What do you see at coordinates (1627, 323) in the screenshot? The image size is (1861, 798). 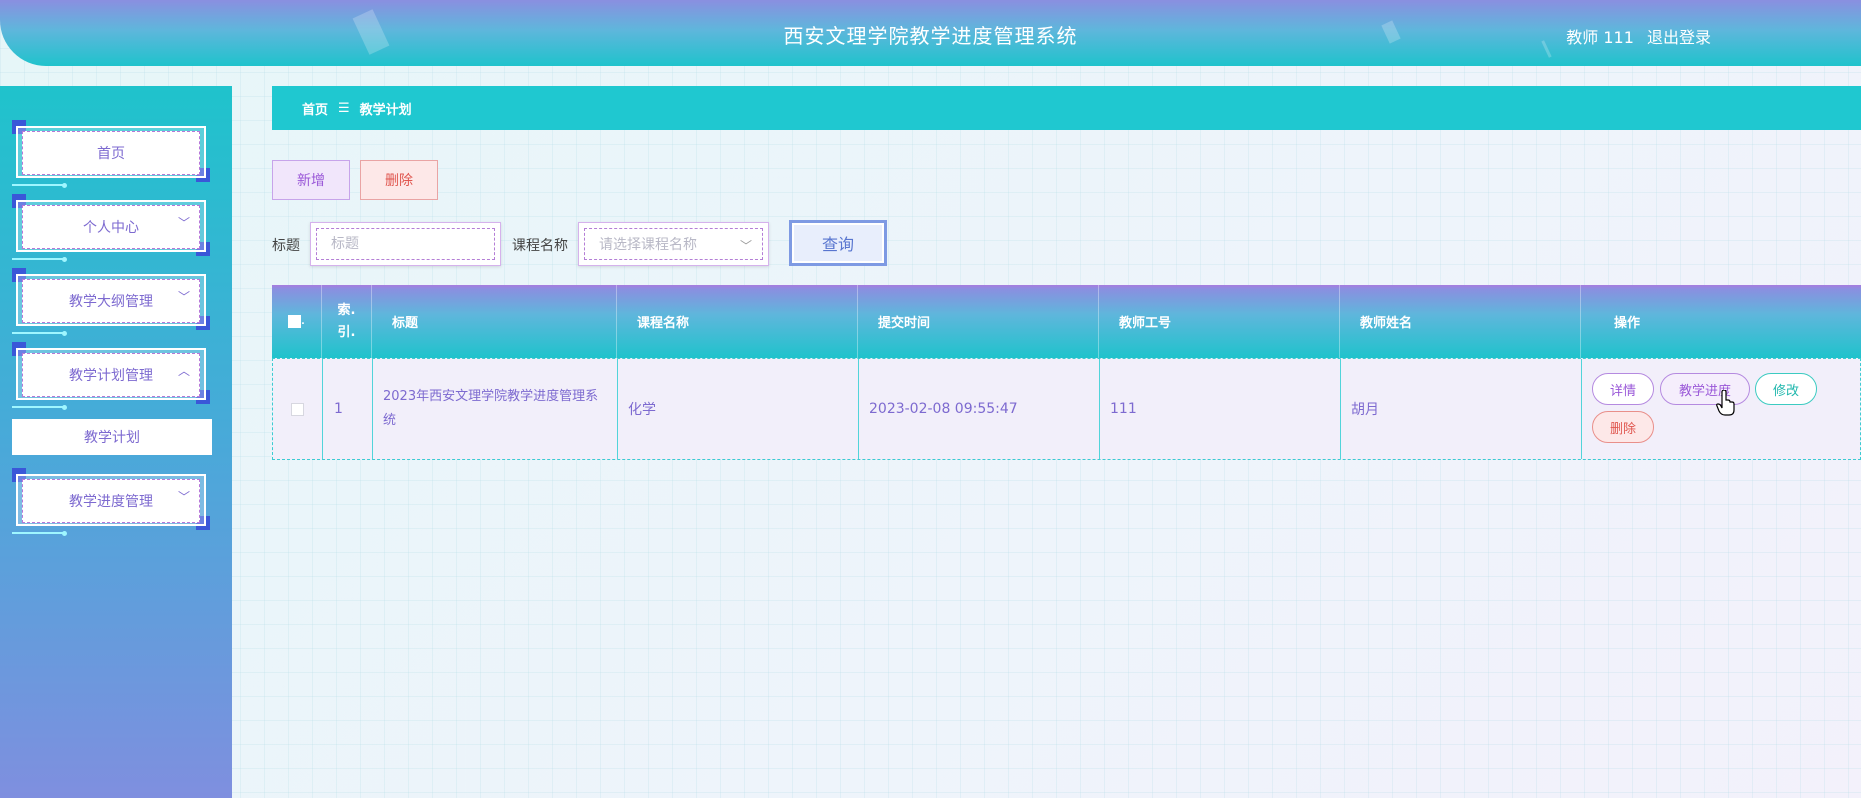 I see `column-header-actions: 操作` at bounding box center [1627, 323].